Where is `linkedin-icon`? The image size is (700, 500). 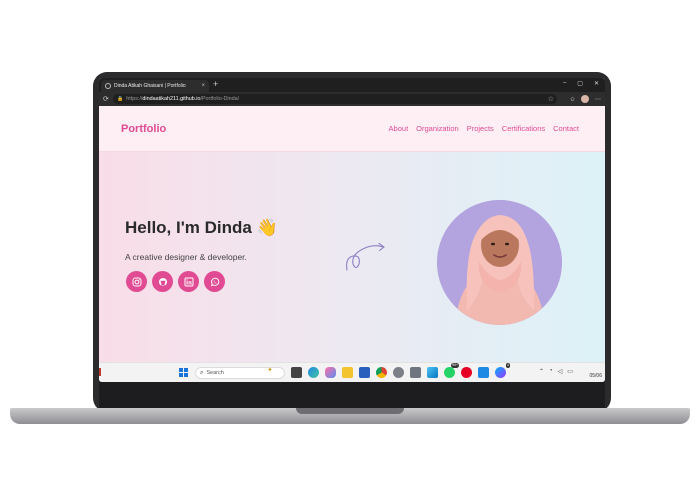 linkedin-icon is located at coordinates (188, 281).